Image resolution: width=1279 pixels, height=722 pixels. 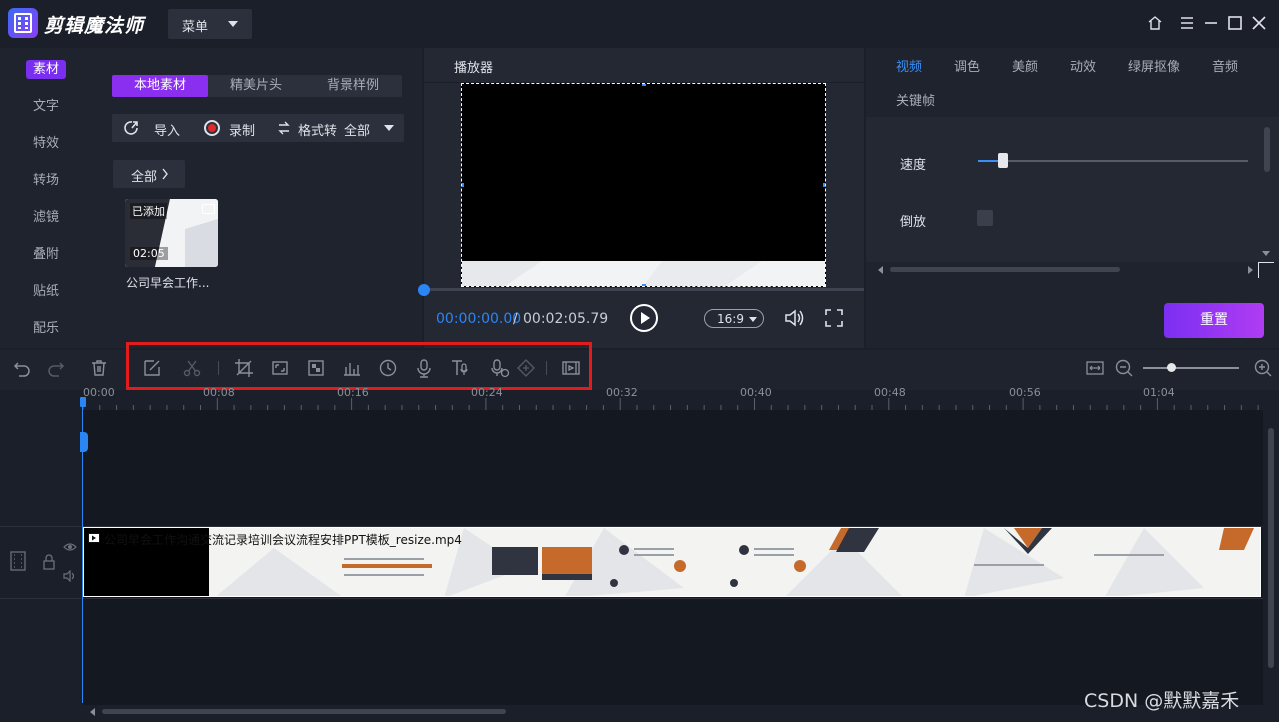 What do you see at coordinates (1211, 23) in the screenshot?
I see `minimize-icon` at bounding box center [1211, 23].